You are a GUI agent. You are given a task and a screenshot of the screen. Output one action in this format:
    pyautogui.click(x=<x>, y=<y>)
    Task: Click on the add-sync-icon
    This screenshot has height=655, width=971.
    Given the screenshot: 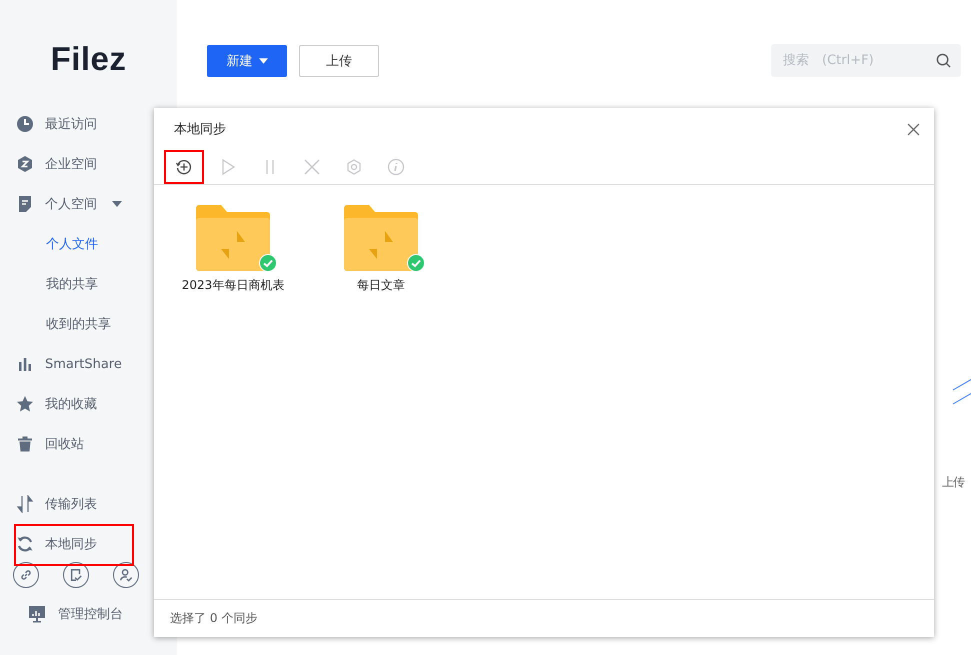 What is the action you would take?
    pyautogui.click(x=184, y=167)
    